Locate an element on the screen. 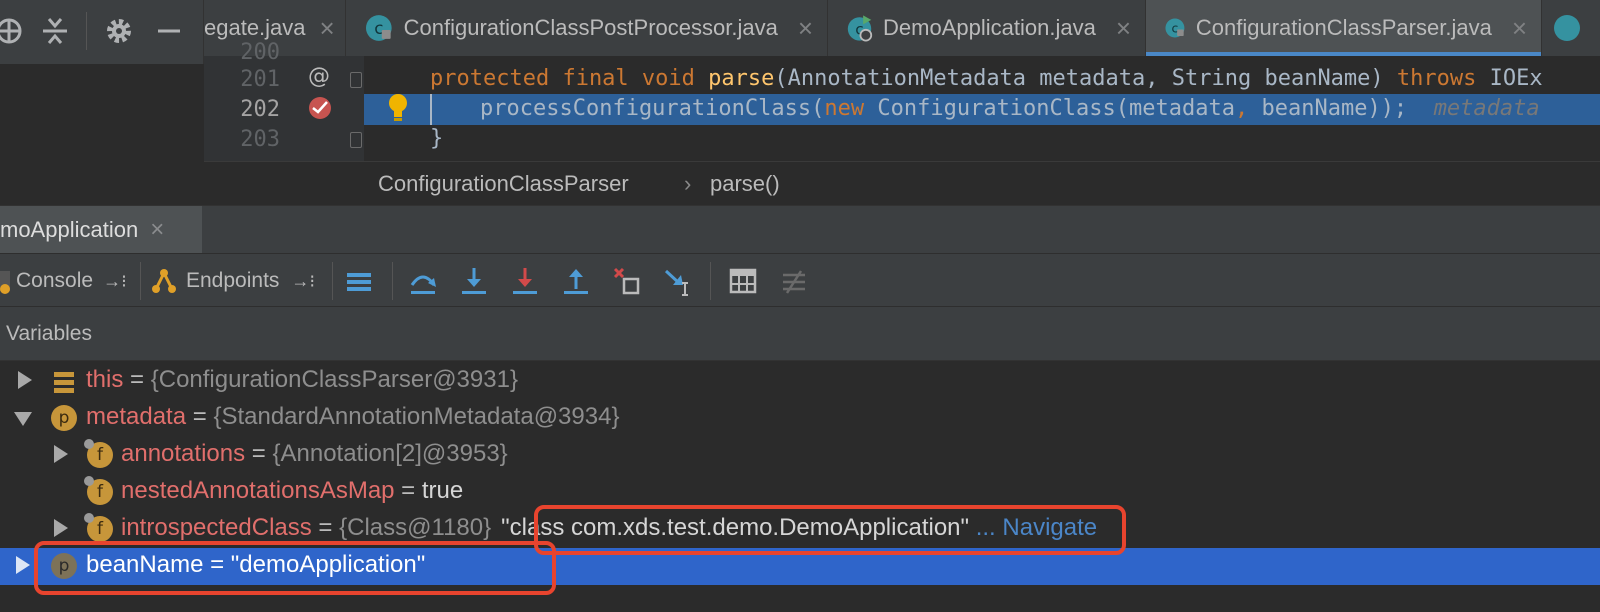  console-tab: Console →⁝ is located at coordinates (63, 281).